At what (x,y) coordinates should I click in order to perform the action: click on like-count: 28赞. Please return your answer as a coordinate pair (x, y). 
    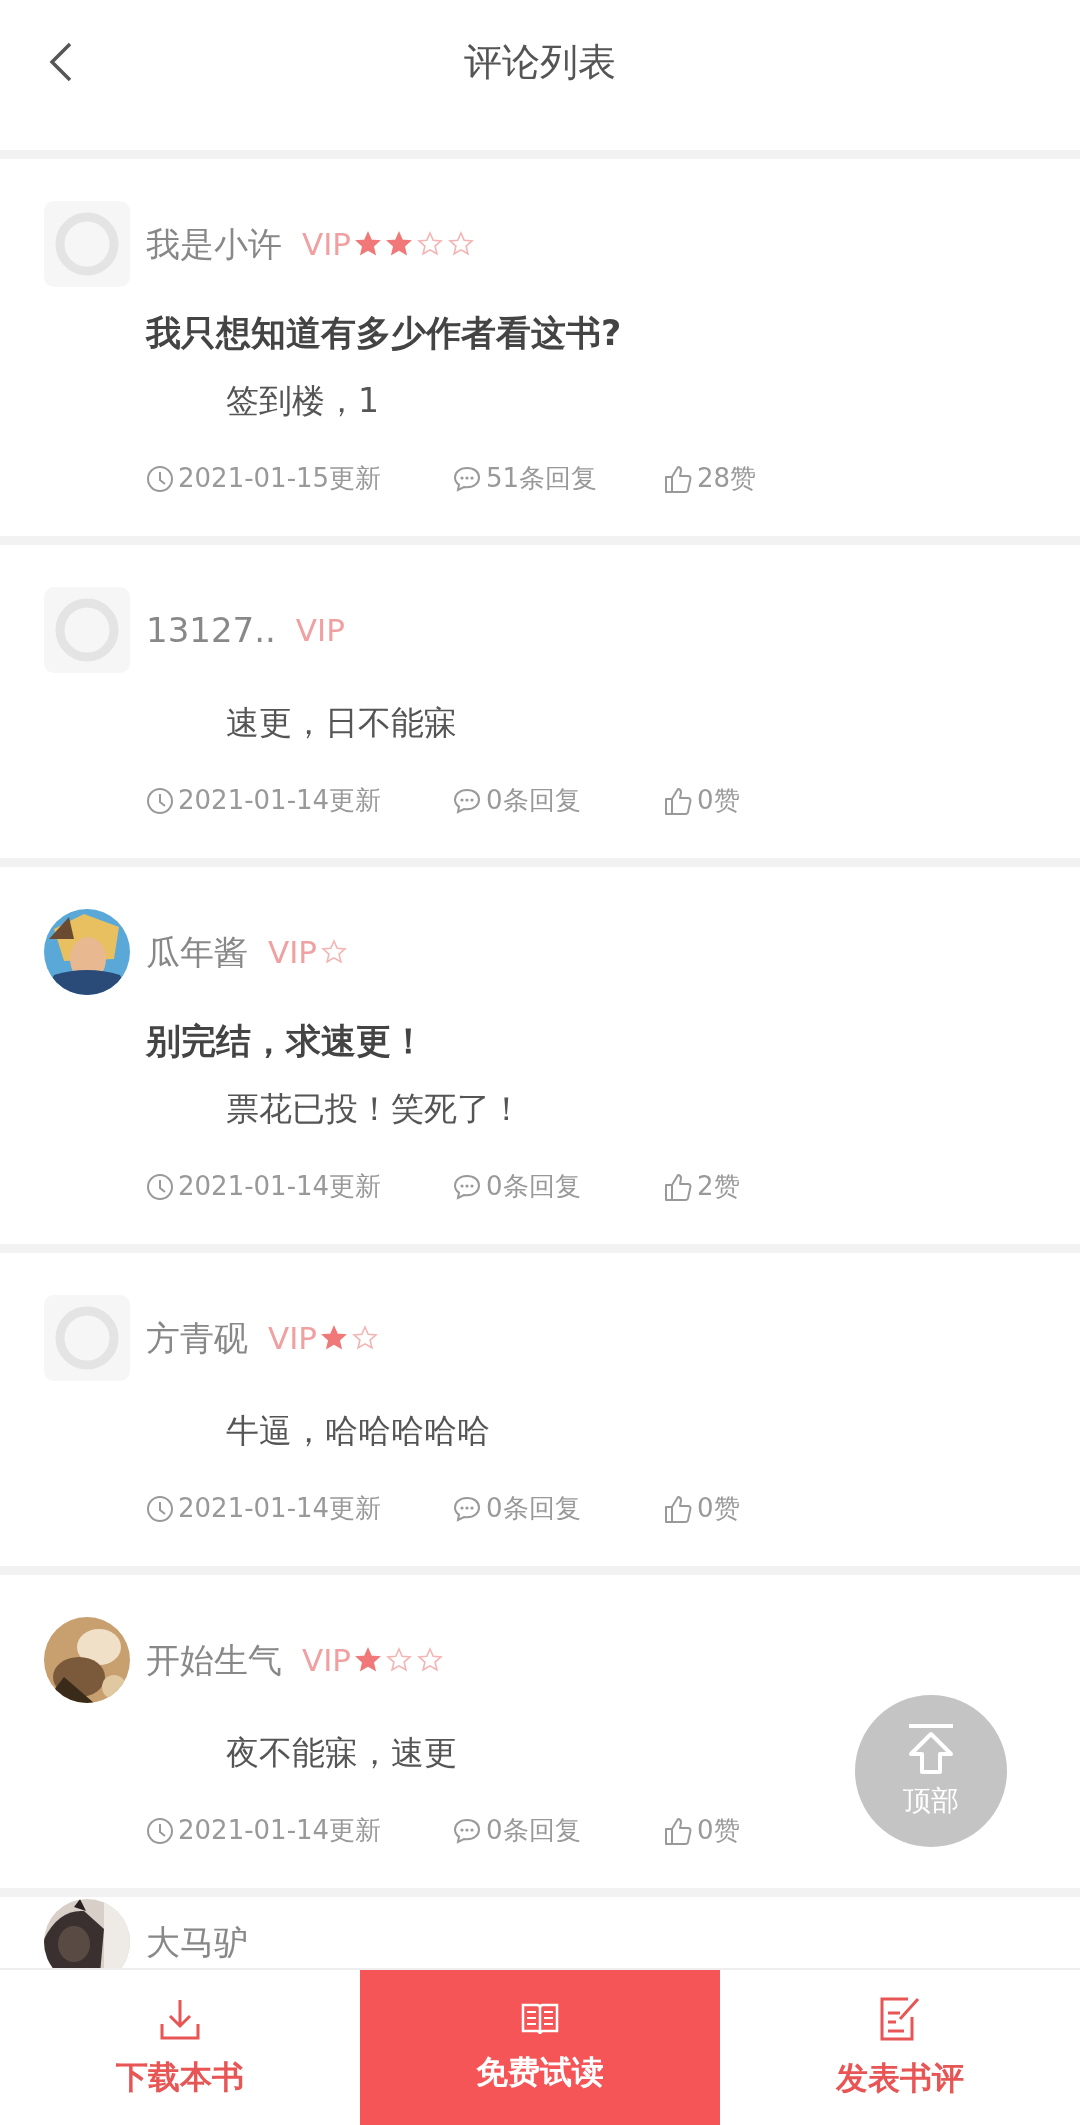
    Looking at the image, I should click on (727, 478).